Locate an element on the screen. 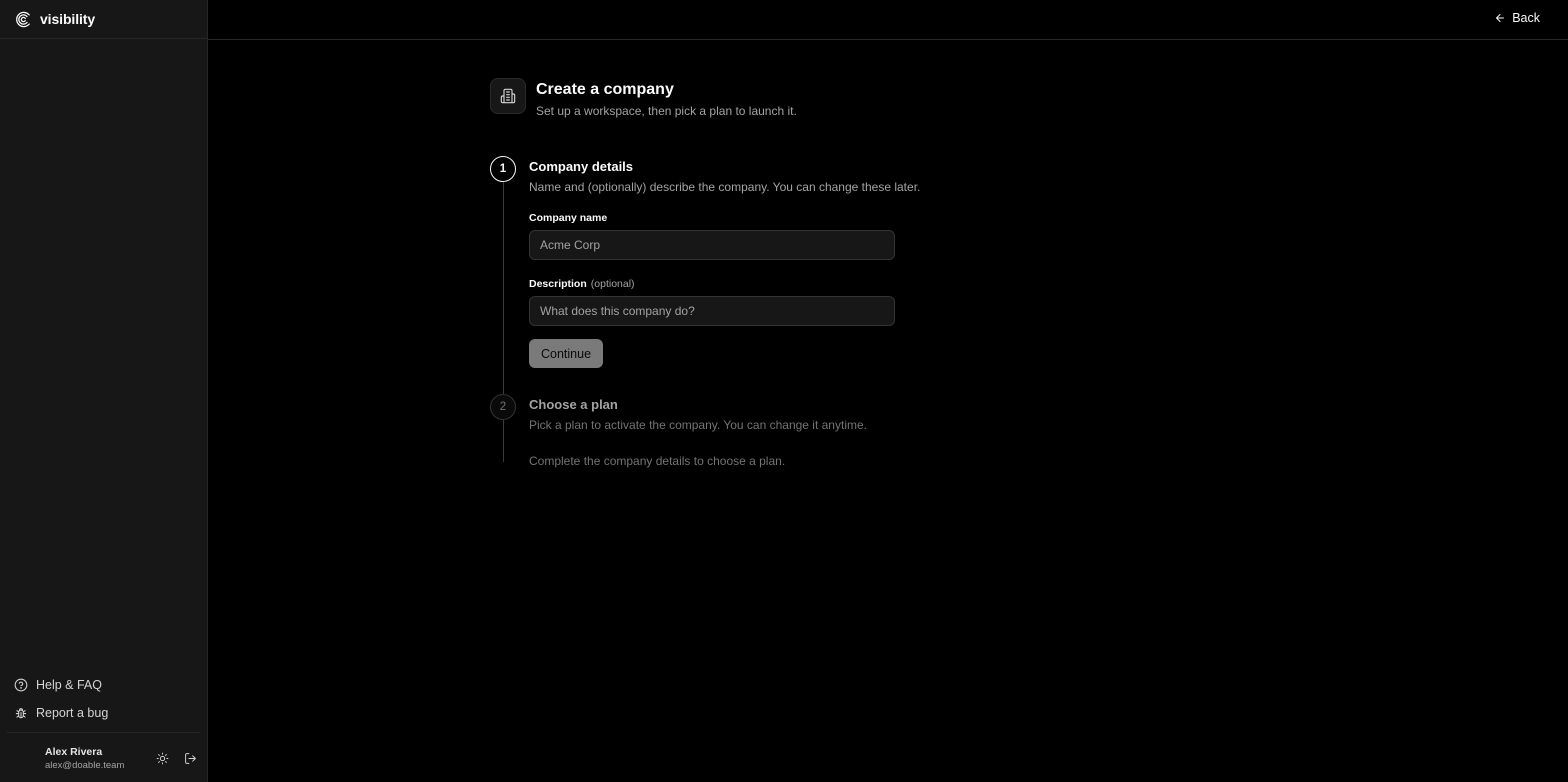  continue-button: Continue is located at coordinates (566, 353).